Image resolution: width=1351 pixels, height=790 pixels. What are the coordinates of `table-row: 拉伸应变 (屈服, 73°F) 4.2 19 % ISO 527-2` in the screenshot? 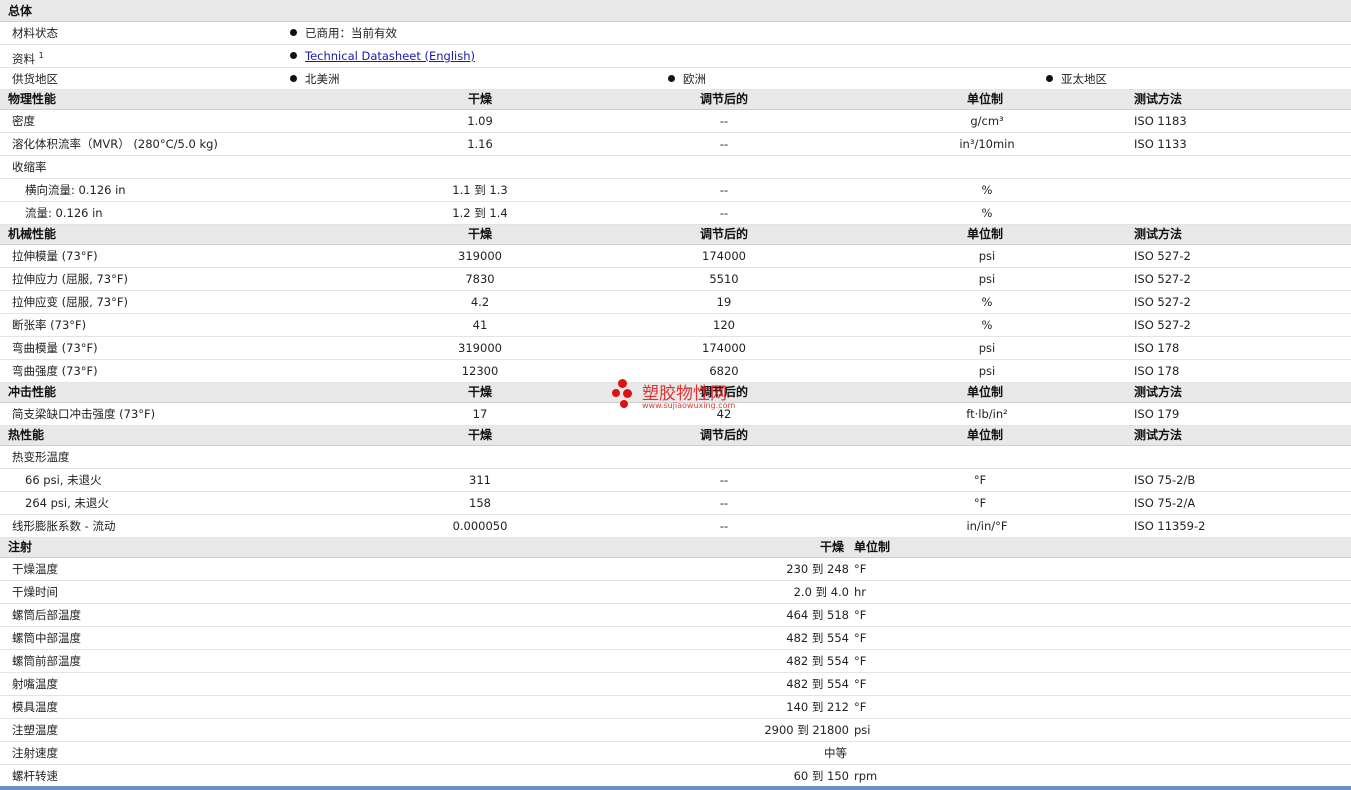 It's located at (675, 302).